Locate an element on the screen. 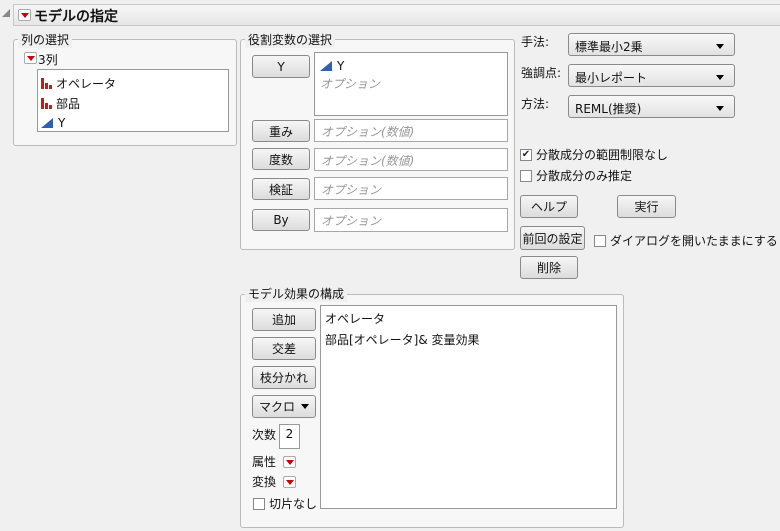  columns-menu-button is located at coordinates (30, 58).